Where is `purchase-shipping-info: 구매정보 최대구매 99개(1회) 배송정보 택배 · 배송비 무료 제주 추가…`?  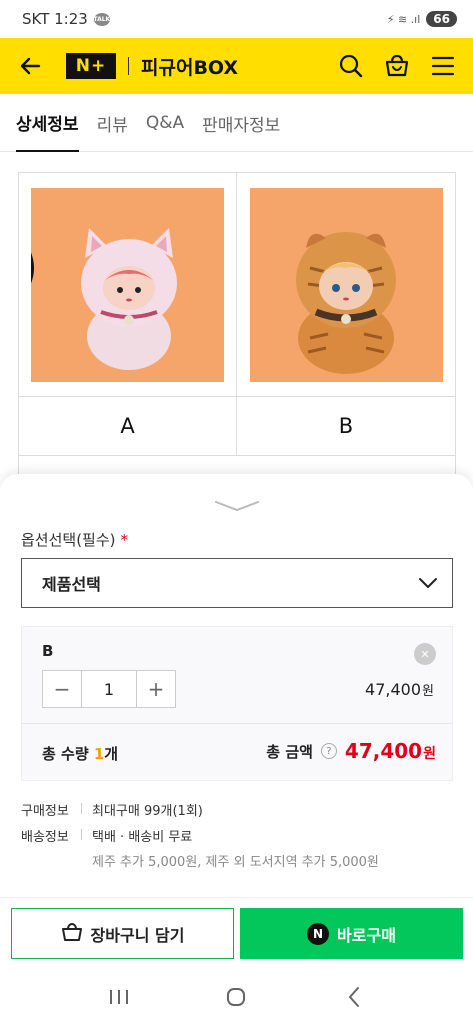
purchase-shipping-info: 구매정보 최대구매 99개(1회) 배송정보 택배 · 배송비 무료 제주 추가… is located at coordinates (200, 835).